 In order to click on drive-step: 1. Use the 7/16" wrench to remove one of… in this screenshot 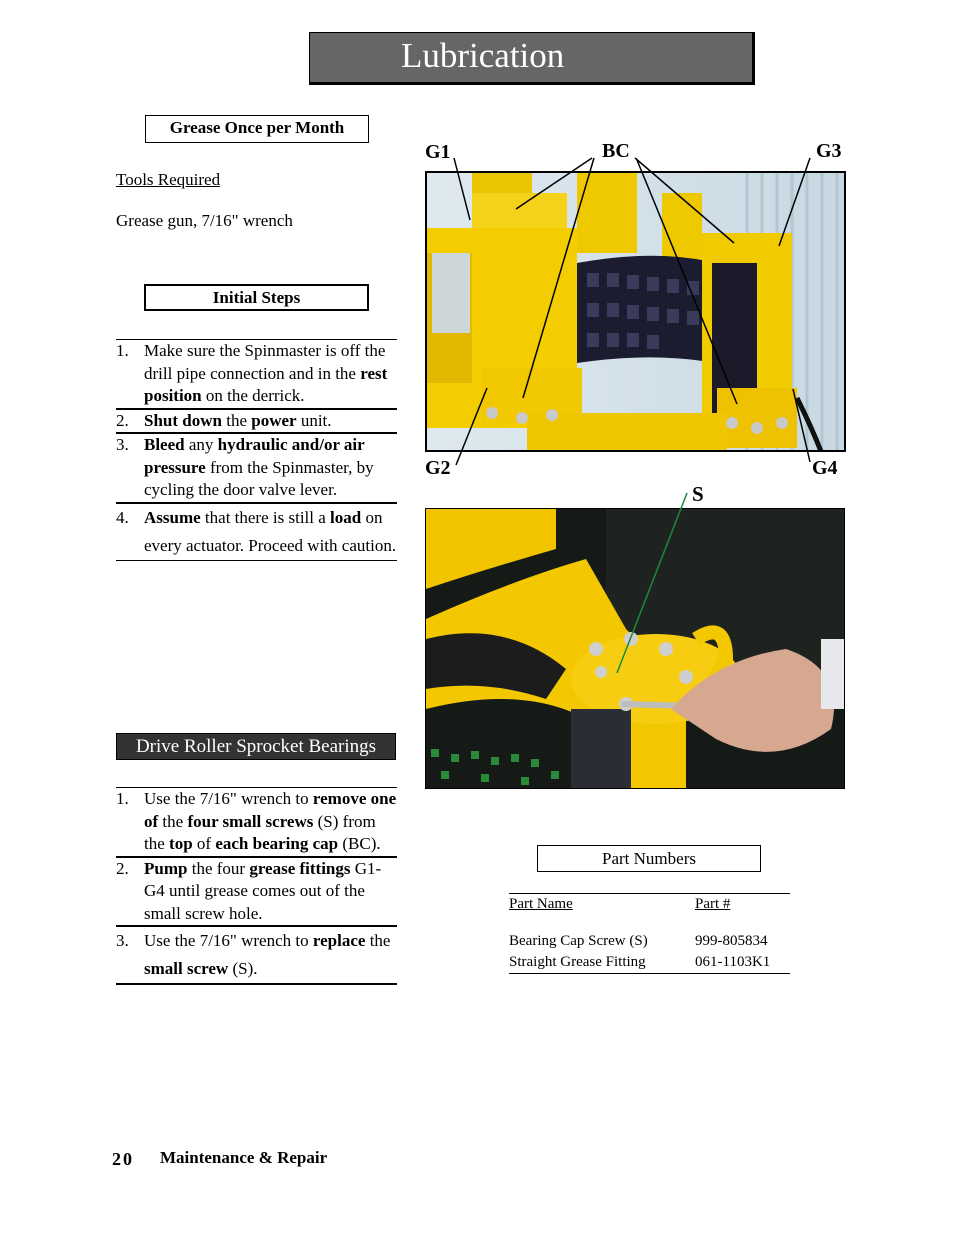, I will do `click(256, 821)`.